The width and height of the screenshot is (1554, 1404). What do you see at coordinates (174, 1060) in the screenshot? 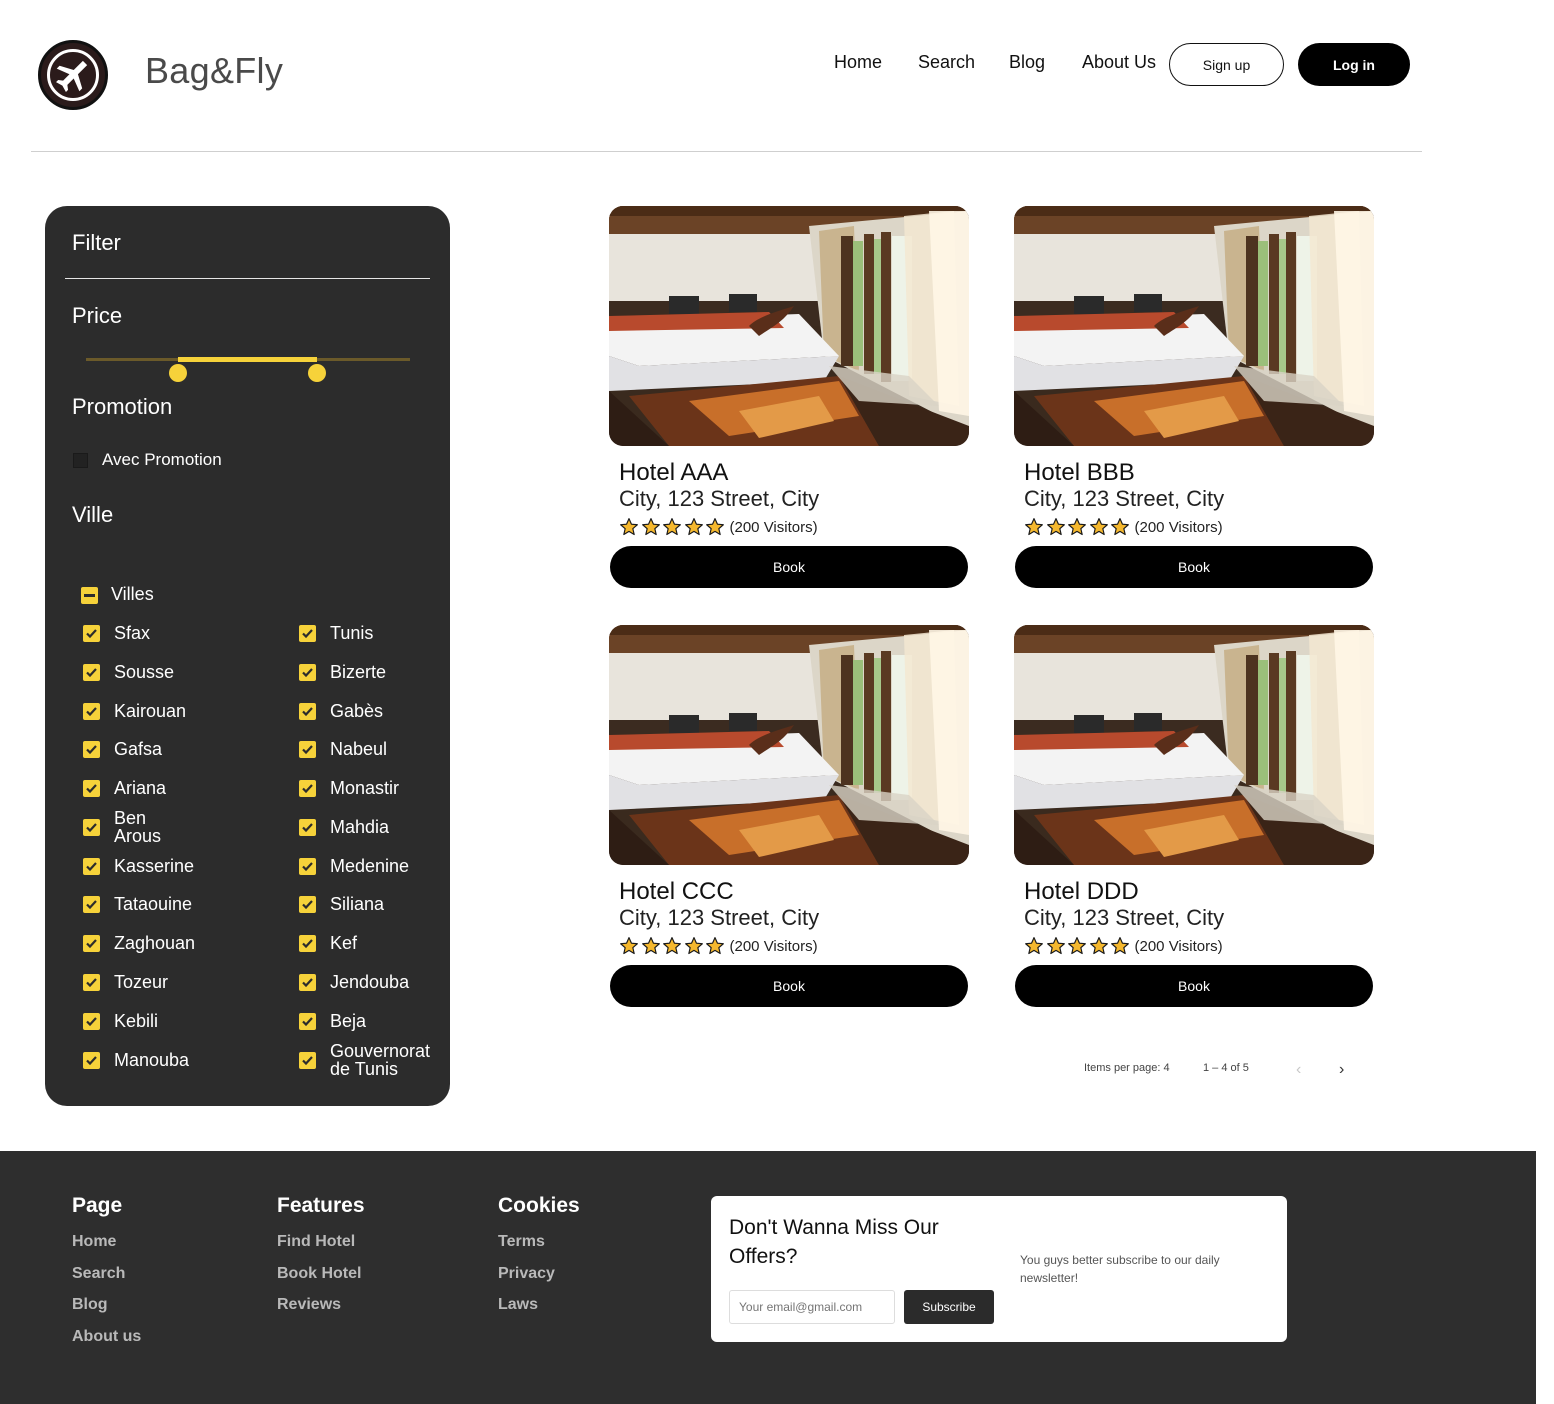
I see `city-label: Manouba` at bounding box center [174, 1060].